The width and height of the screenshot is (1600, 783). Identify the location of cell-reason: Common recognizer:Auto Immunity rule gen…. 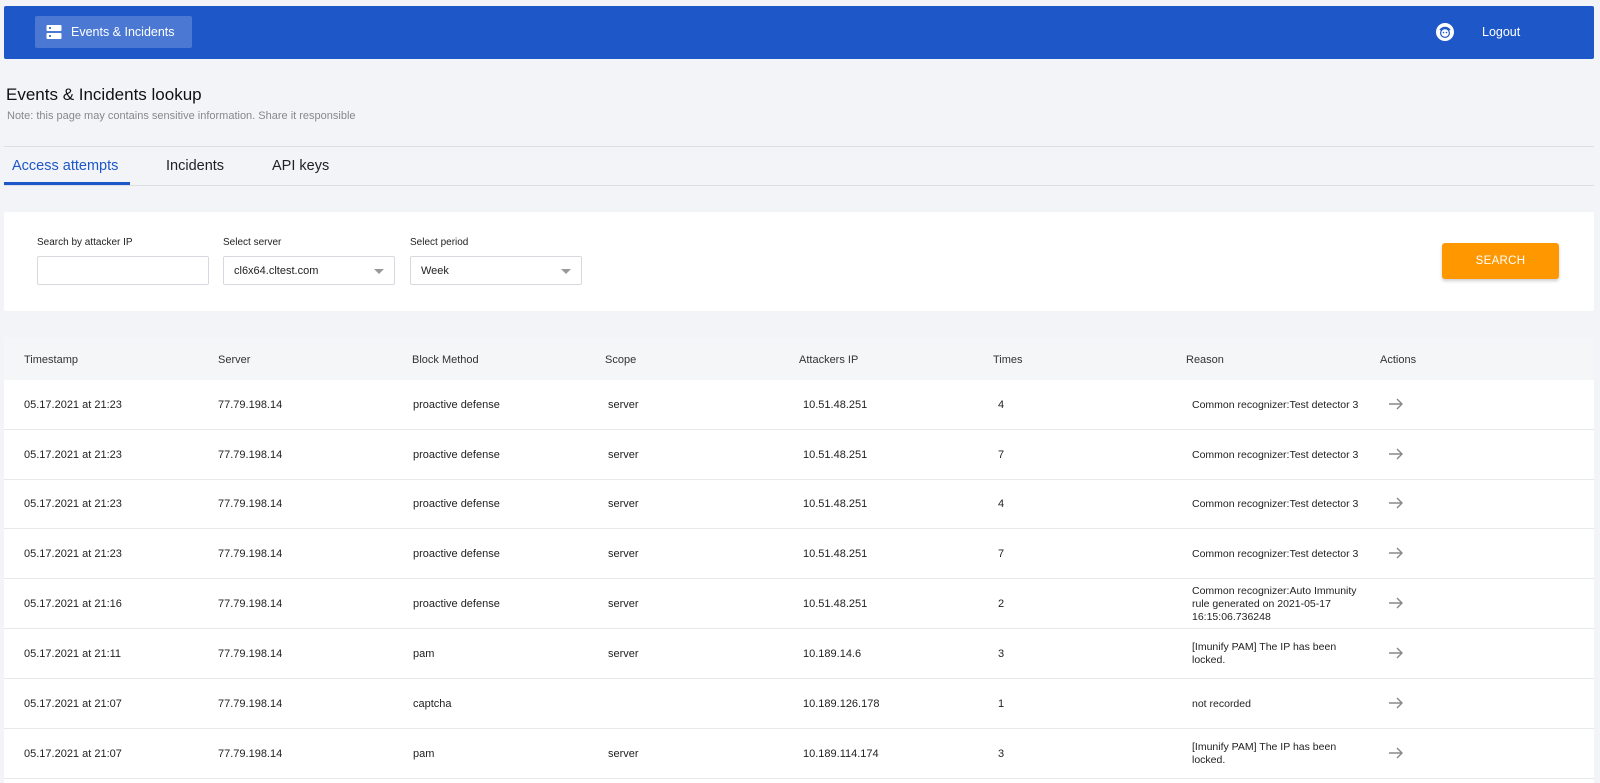
(1274, 603).